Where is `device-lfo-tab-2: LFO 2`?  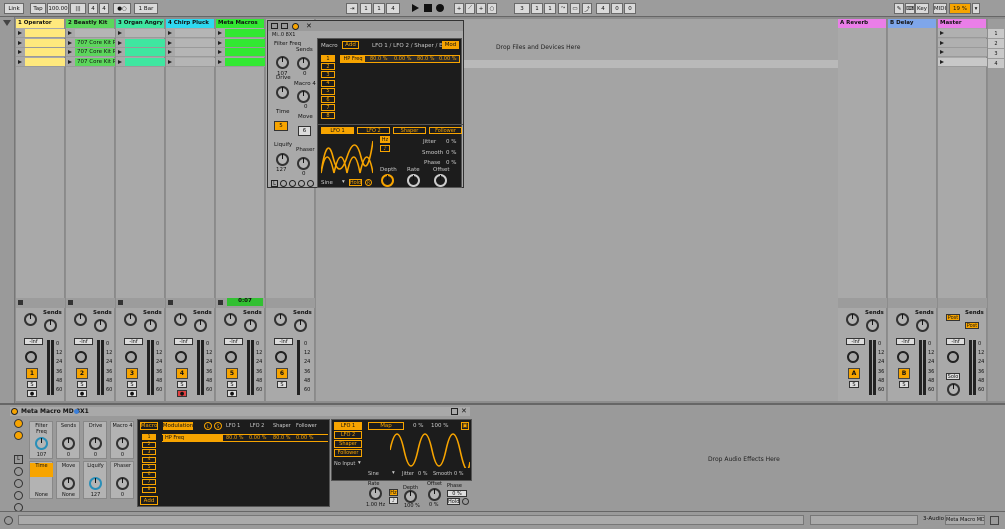 device-lfo-tab-2: LFO 2 is located at coordinates (348, 435).